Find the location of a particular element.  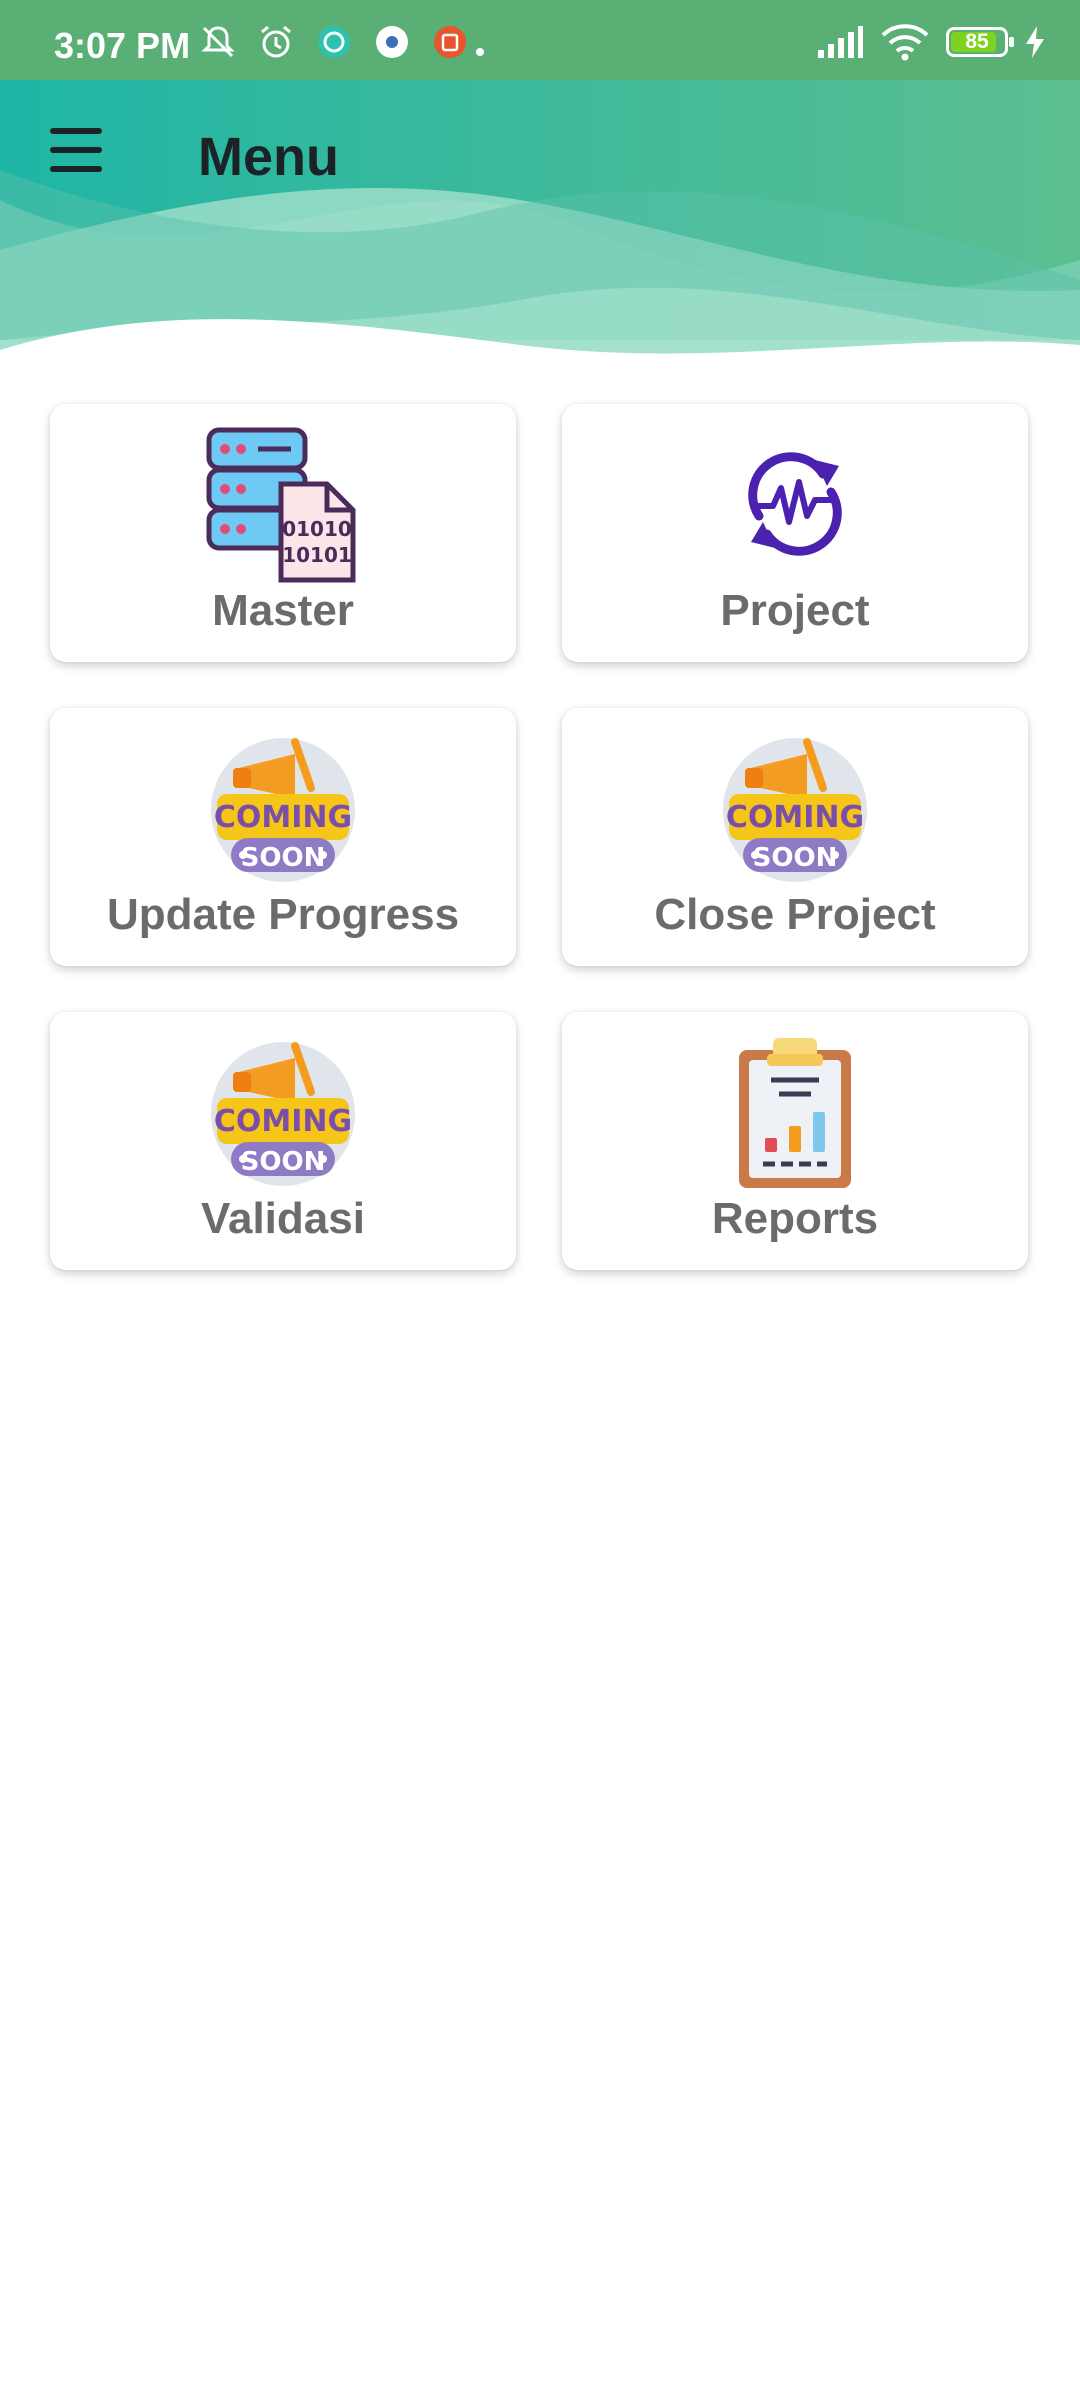

settings-app-icon is located at coordinates (392, 42).